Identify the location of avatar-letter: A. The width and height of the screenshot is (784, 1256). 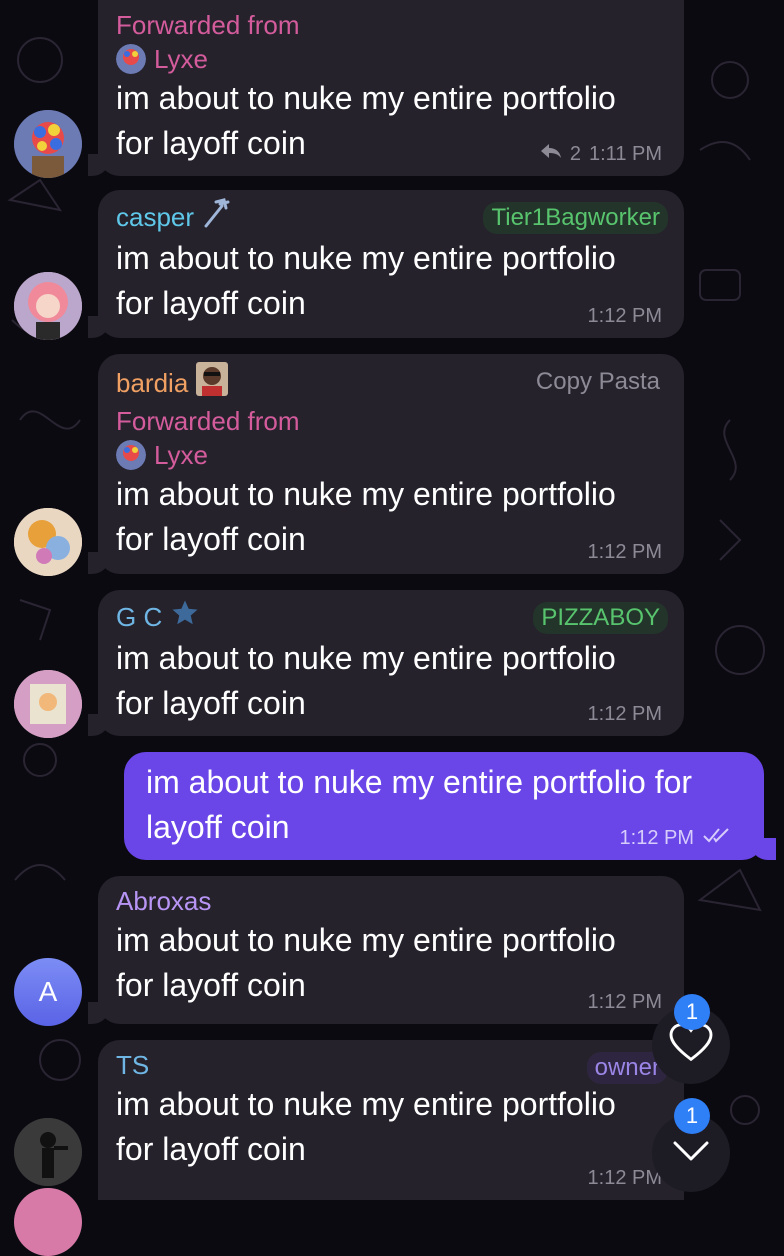
(48, 991).